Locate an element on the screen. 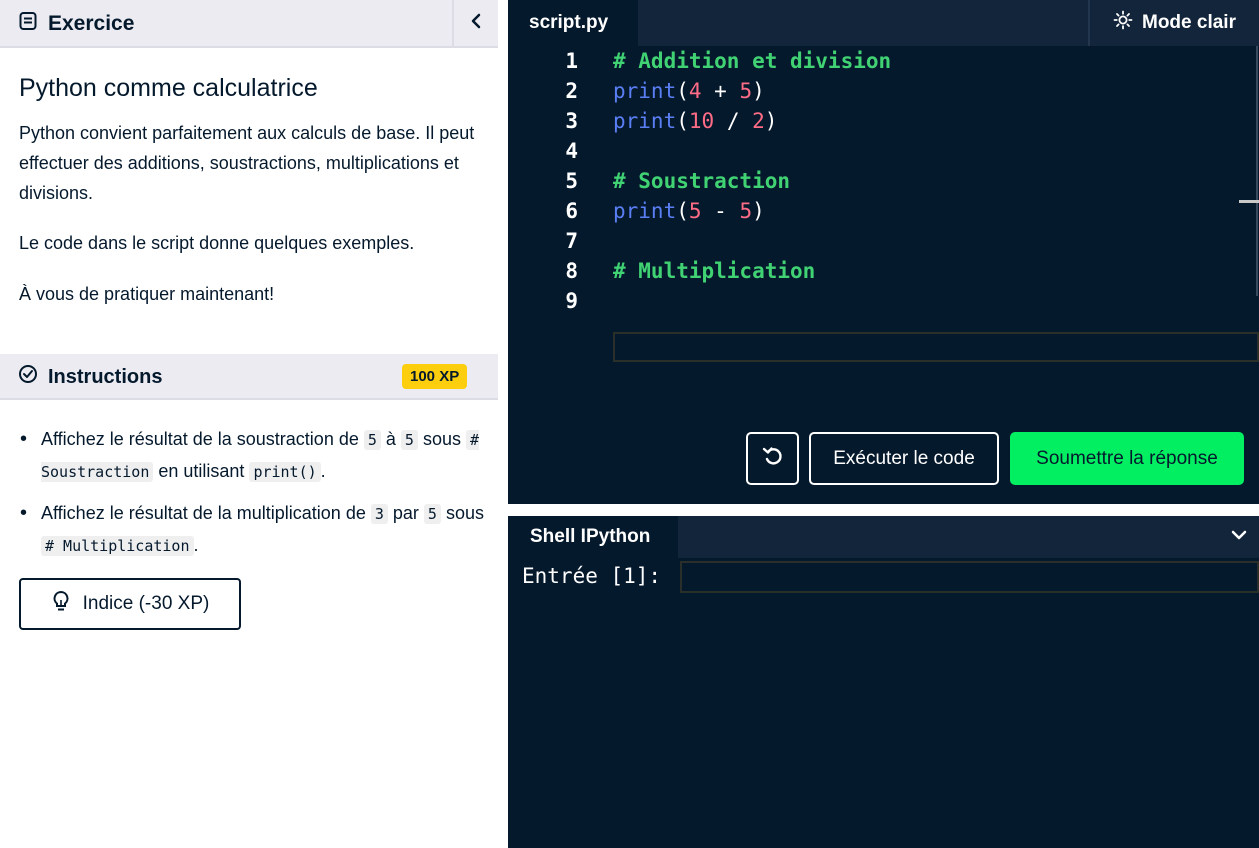 The image size is (1259, 848). code-comment: # Addition et division is located at coordinates (752, 61).